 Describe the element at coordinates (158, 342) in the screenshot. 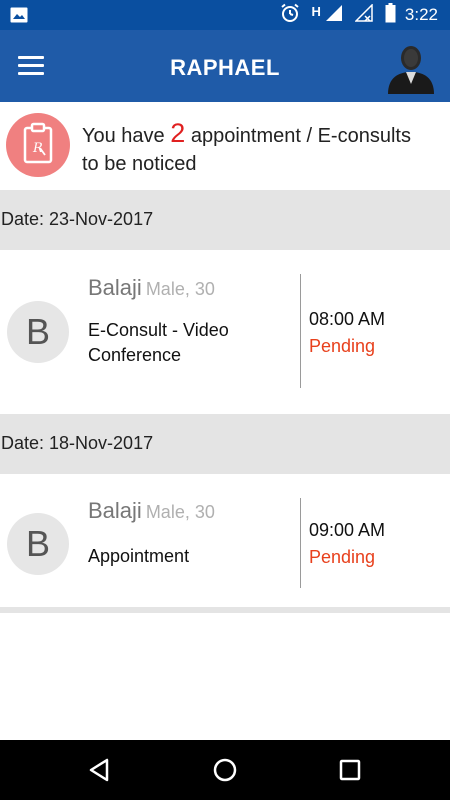

I see `appointment-type: E-Consult - Video Conference` at that location.